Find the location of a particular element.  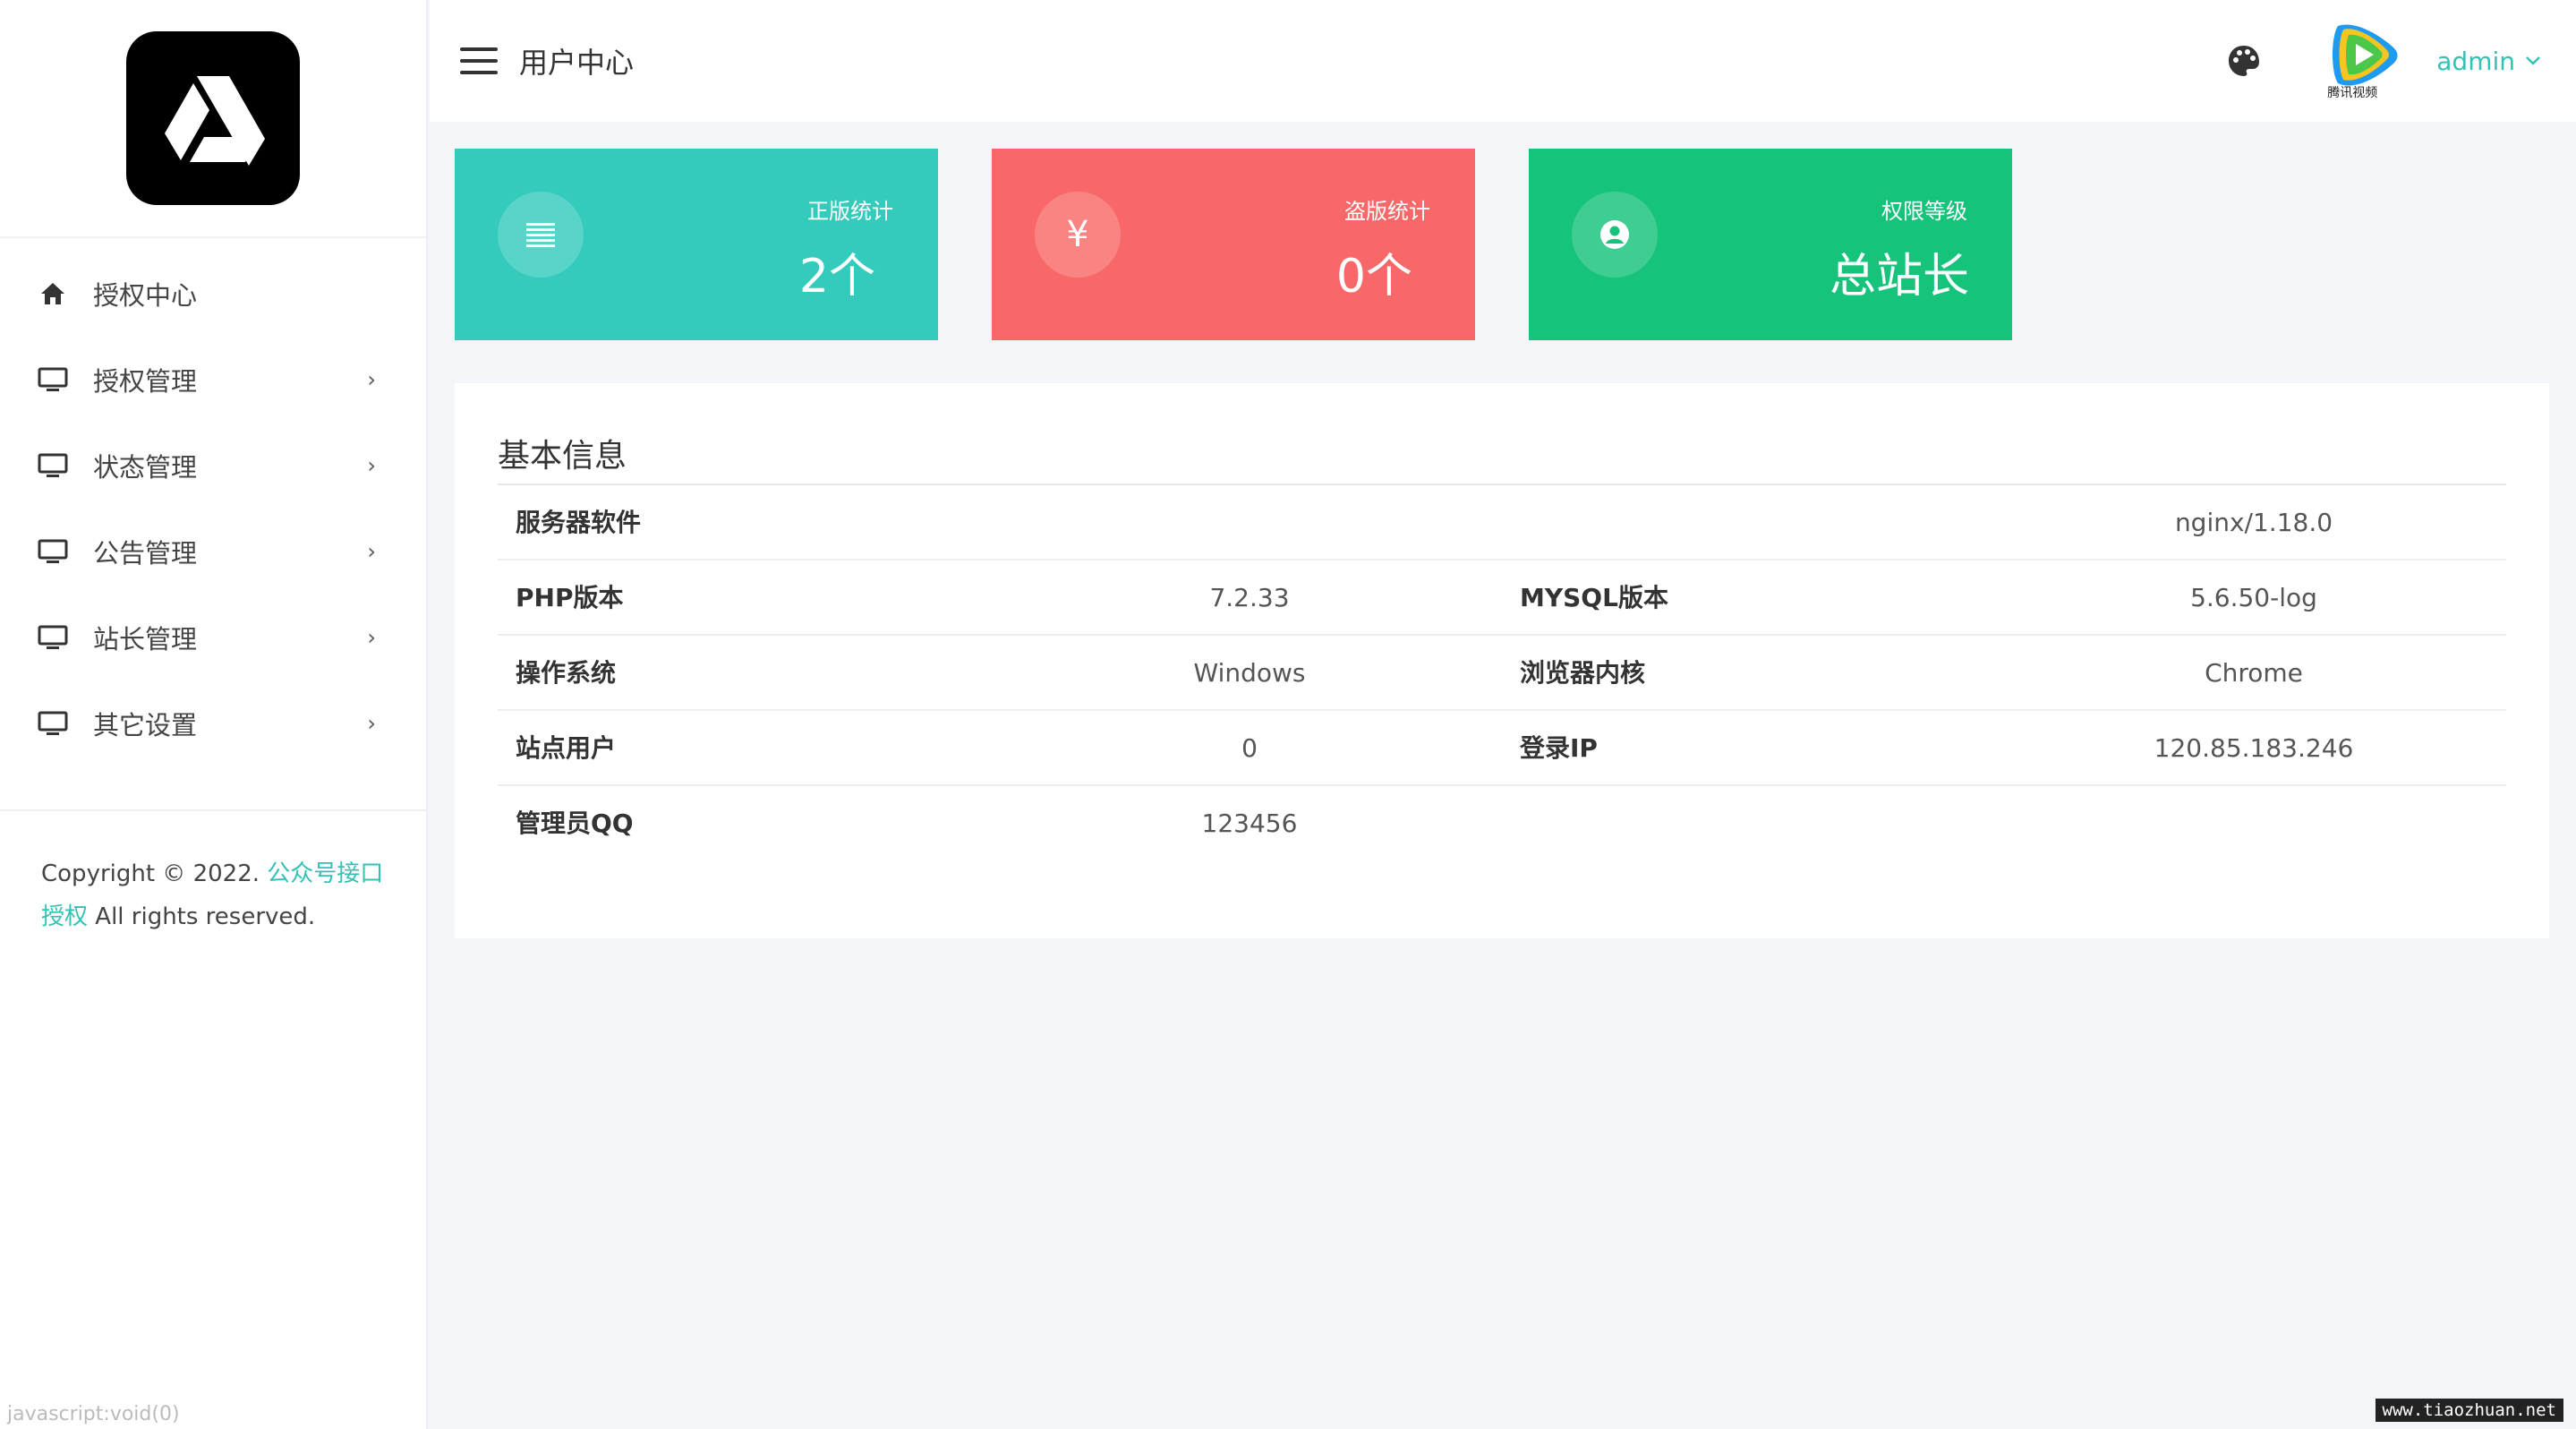

avatar-caption: 腾讯视频 is located at coordinates (2352, 93).